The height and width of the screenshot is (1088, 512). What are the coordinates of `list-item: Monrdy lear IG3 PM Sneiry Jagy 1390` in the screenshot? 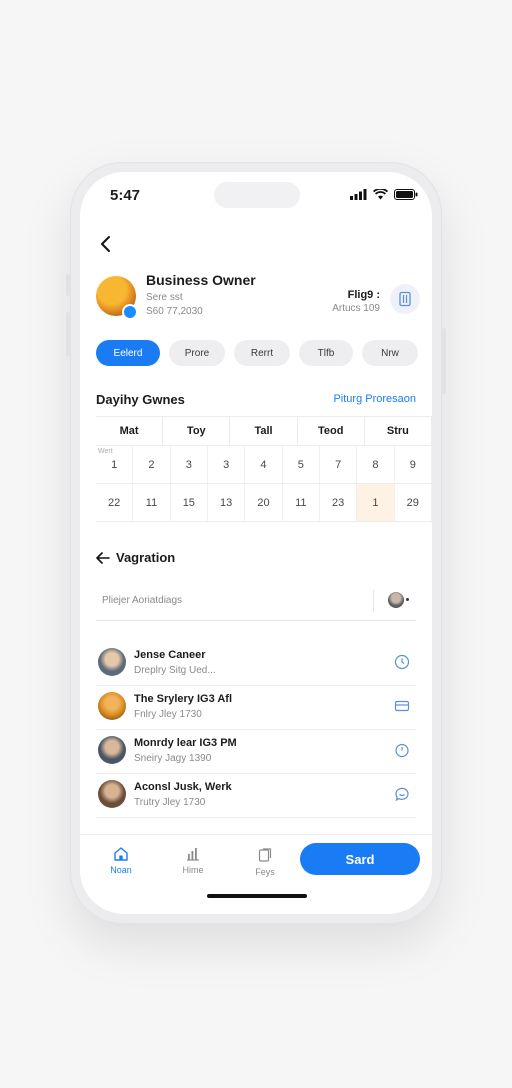 It's located at (256, 752).